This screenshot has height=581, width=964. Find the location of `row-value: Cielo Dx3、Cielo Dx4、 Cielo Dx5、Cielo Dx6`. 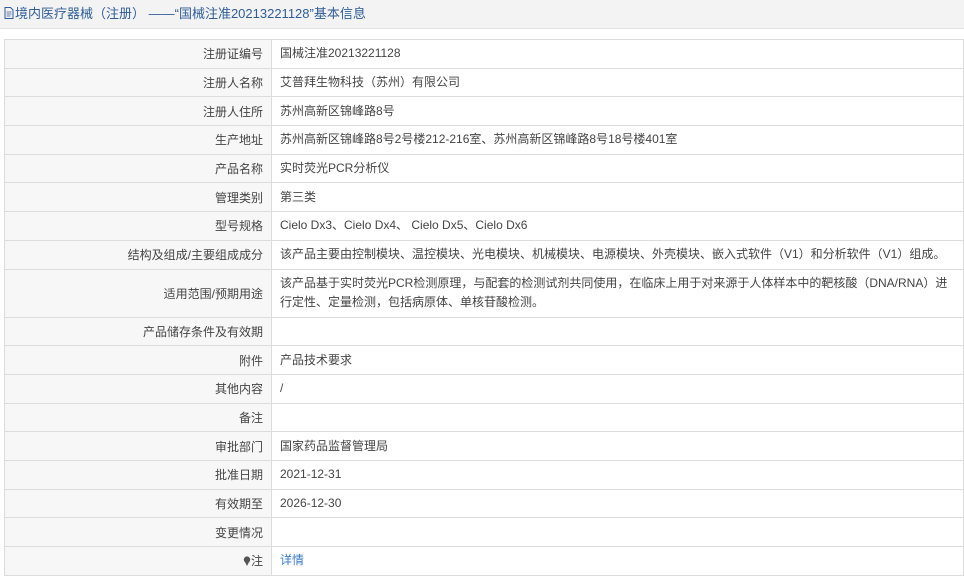

row-value: Cielo Dx3、Cielo Dx4、 Cielo Dx5、Cielo Dx6 is located at coordinates (617, 226).